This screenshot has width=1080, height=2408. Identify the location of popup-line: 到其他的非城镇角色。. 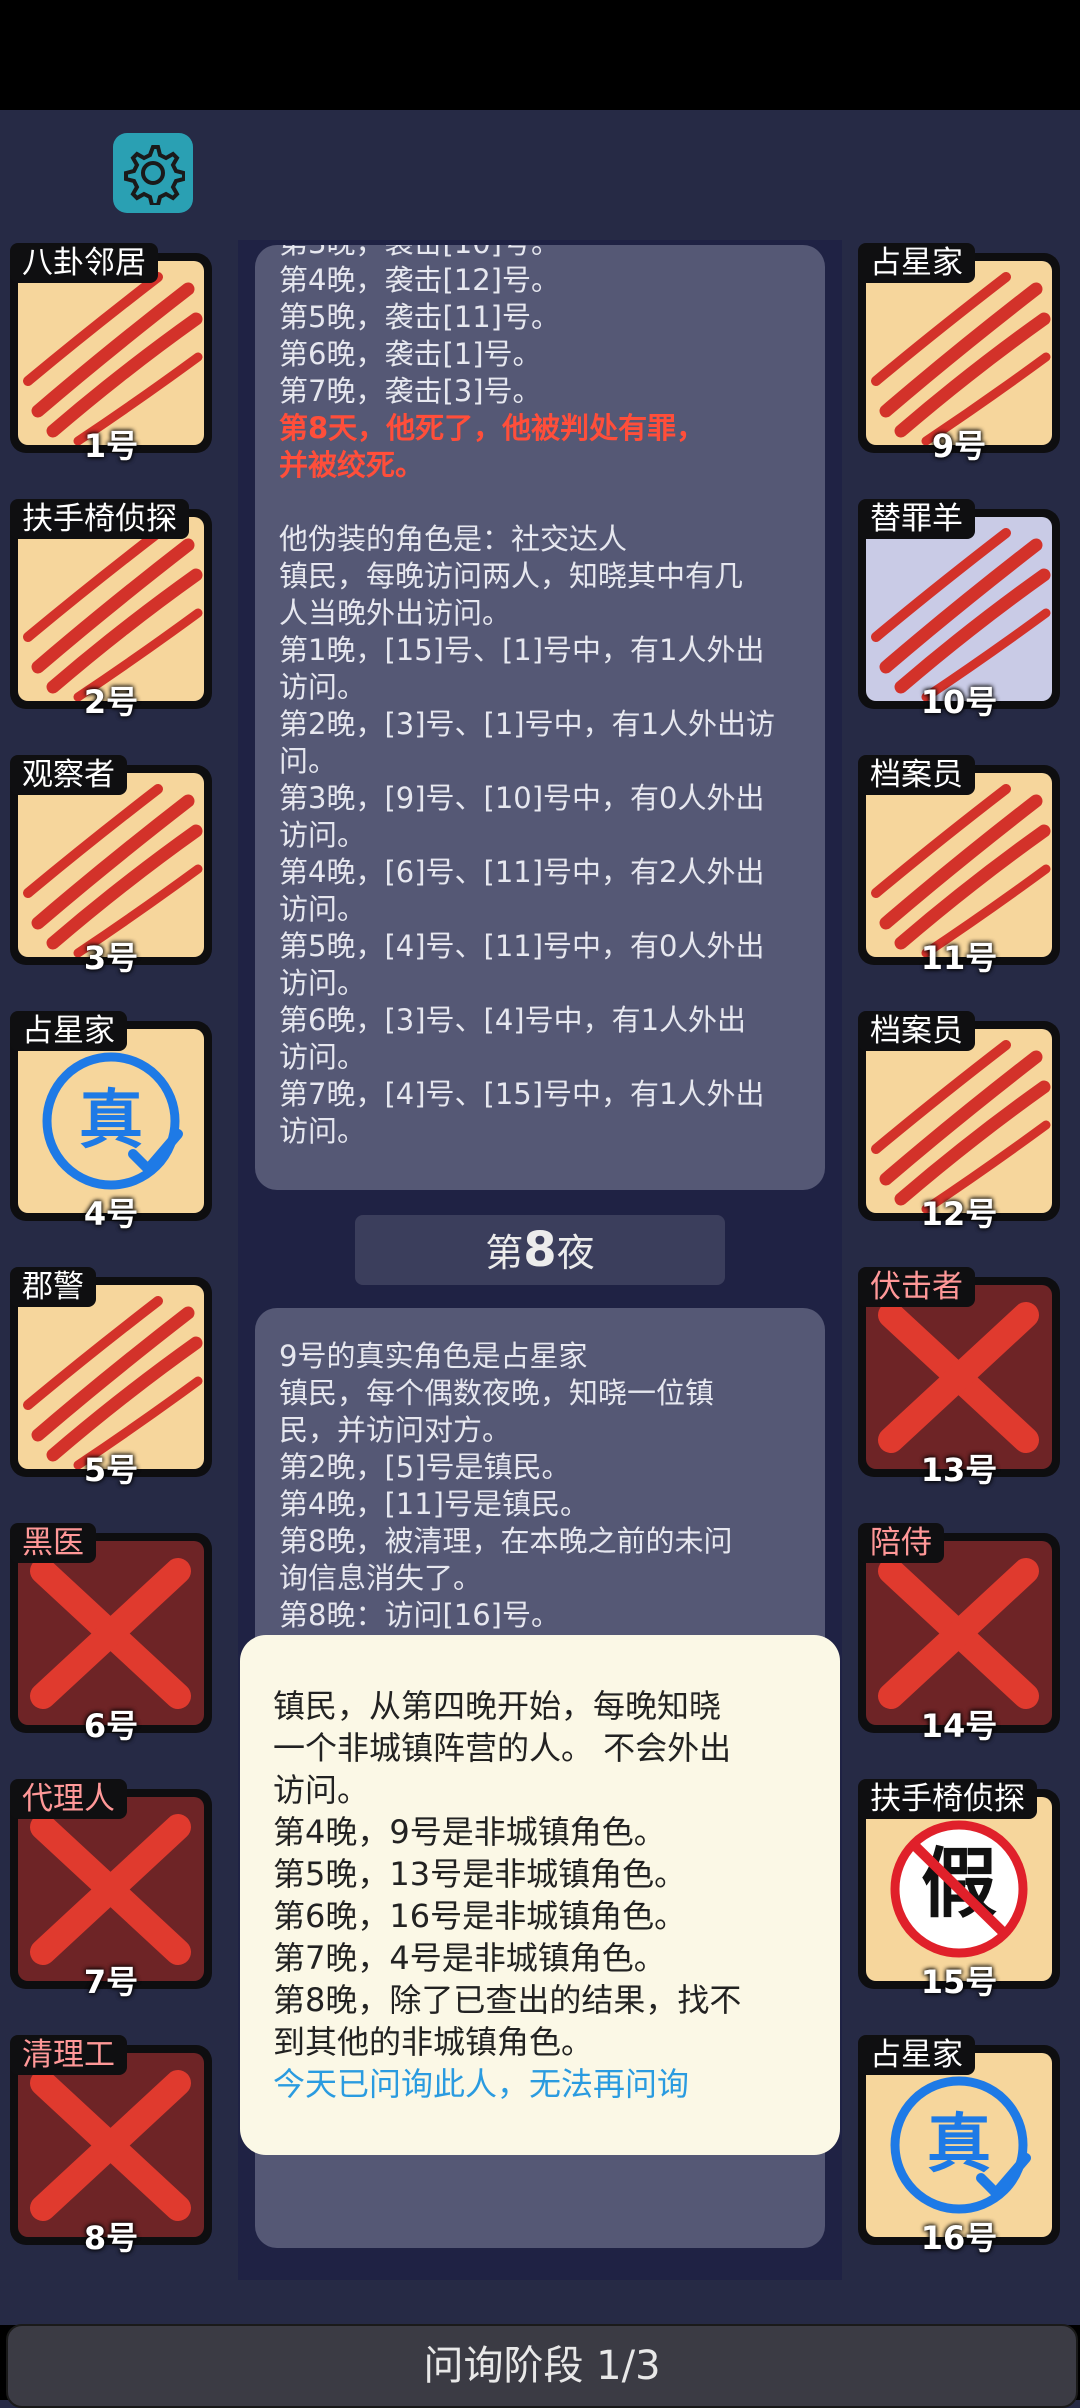
(433, 2042).